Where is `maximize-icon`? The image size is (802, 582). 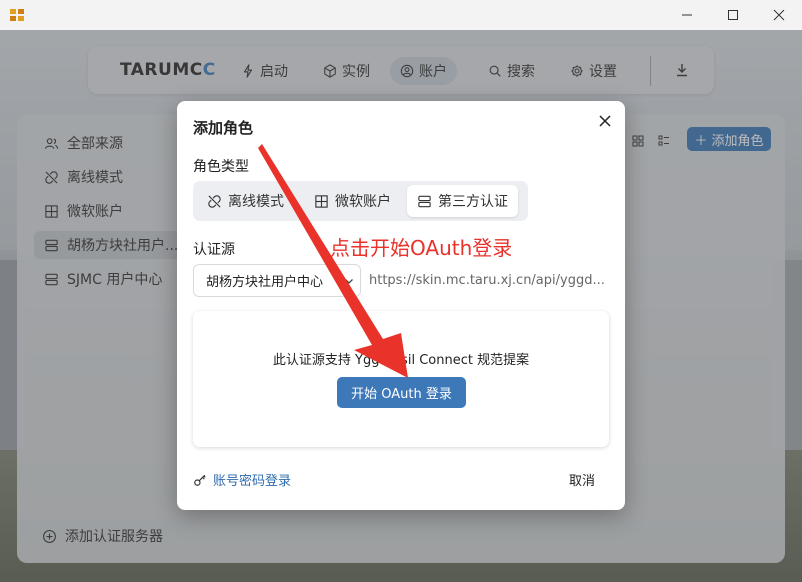
maximize-icon is located at coordinates (733, 15).